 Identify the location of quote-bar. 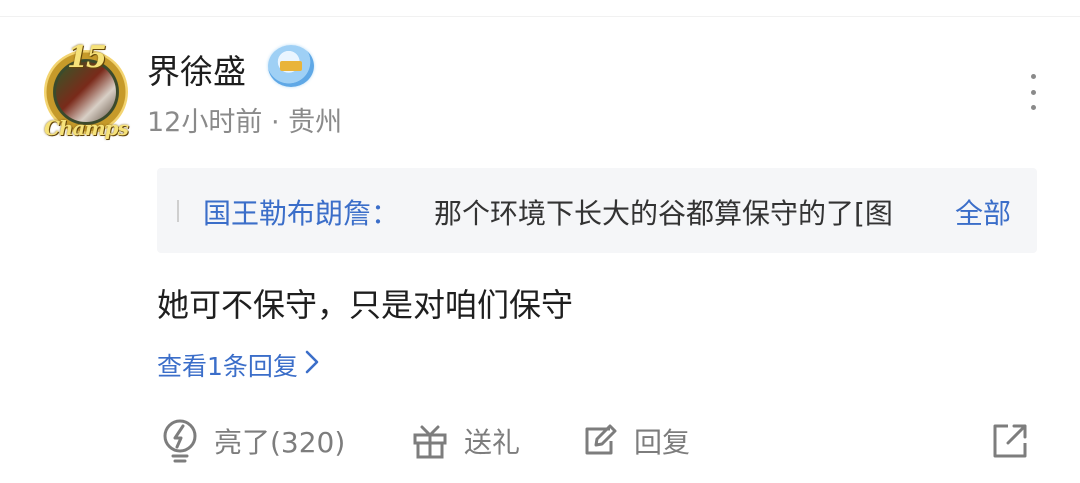
(178, 211).